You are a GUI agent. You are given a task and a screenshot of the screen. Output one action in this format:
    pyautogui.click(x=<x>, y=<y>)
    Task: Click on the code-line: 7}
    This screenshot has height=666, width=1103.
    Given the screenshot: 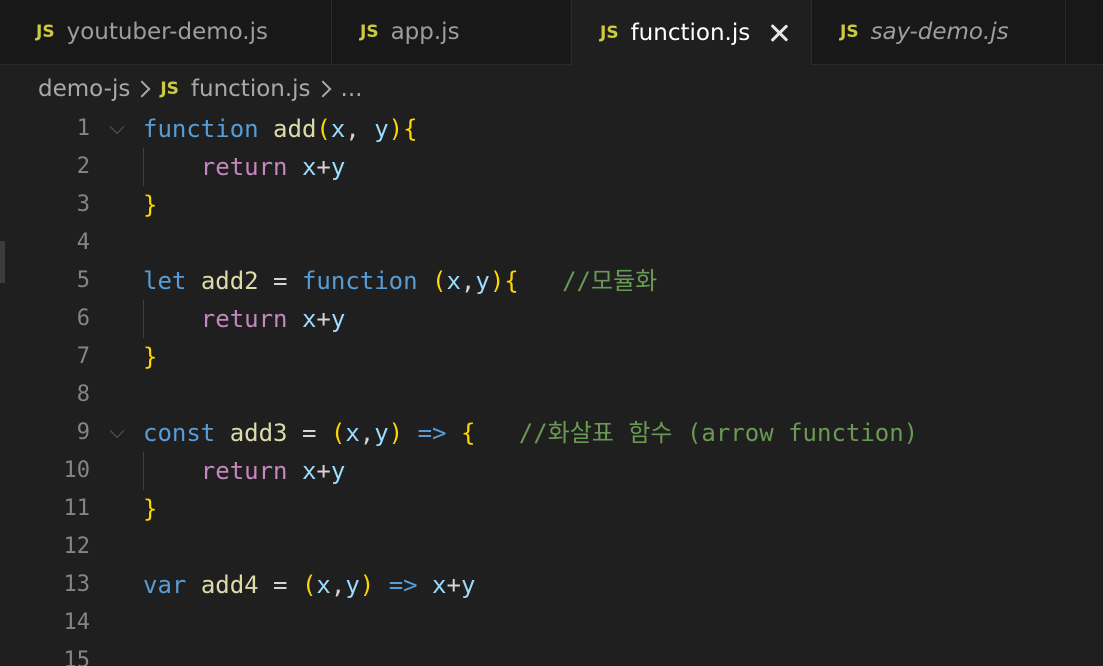 What is the action you would take?
    pyautogui.click(x=551, y=357)
    